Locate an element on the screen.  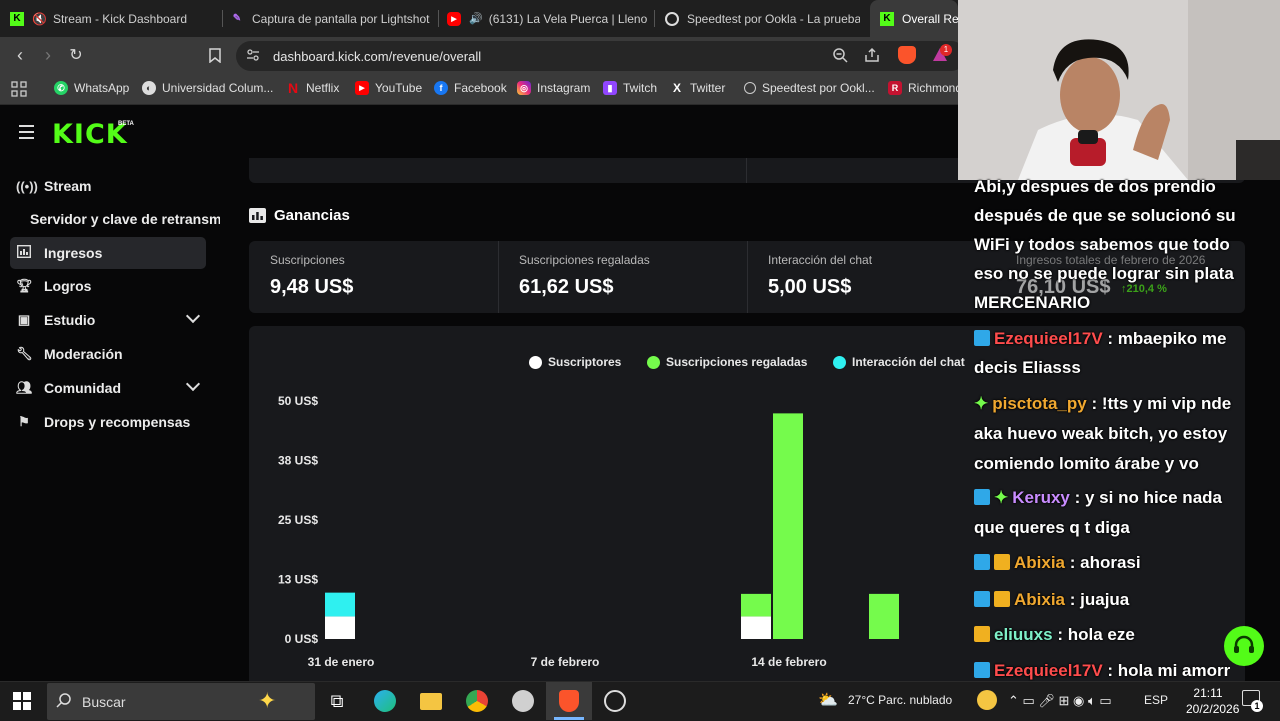
windows-start-button is located at coordinates (22, 701).